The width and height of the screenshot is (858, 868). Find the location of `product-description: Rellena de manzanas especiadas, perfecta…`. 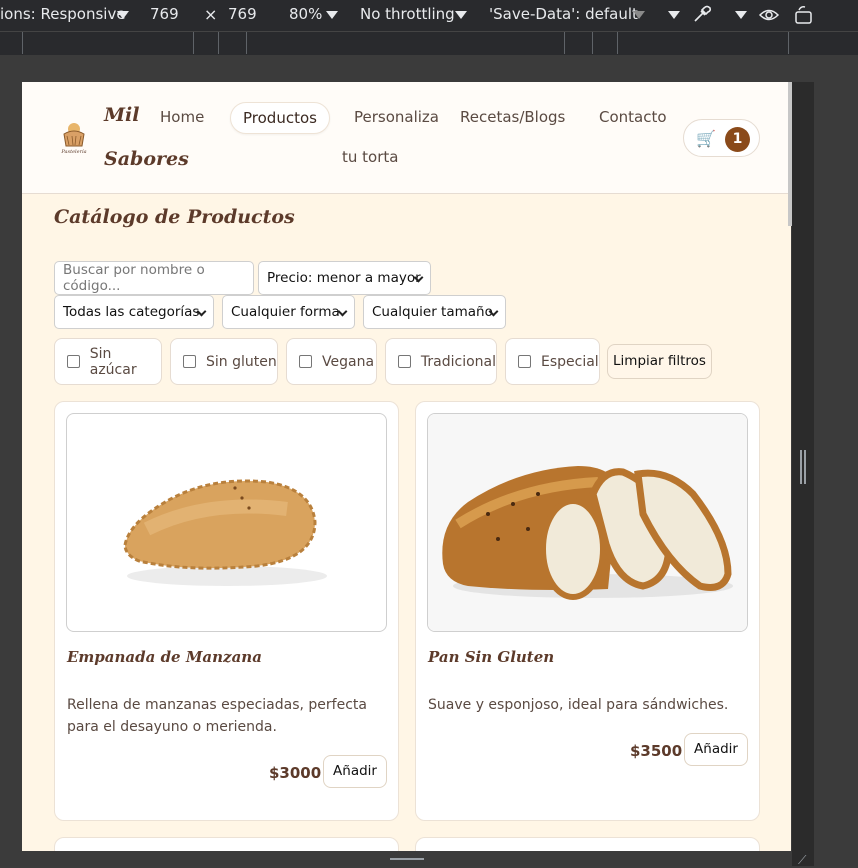

product-description: Rellena de manzanas especiadas, perfecta… is located at coordinates (217, 716).